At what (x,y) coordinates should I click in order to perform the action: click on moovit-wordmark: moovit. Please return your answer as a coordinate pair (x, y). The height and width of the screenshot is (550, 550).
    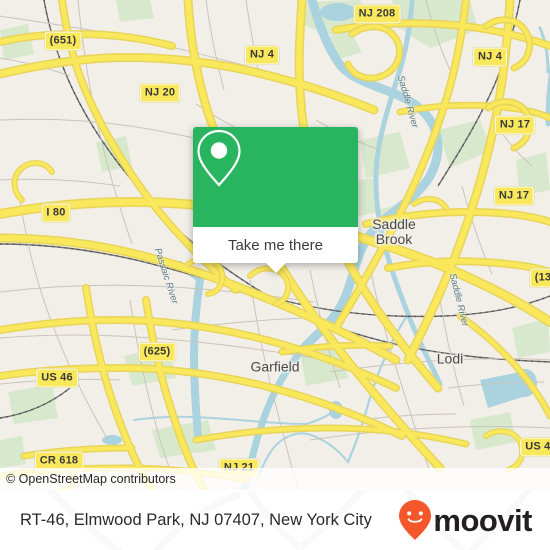
    Looking at the image, I should click on (482, 520).